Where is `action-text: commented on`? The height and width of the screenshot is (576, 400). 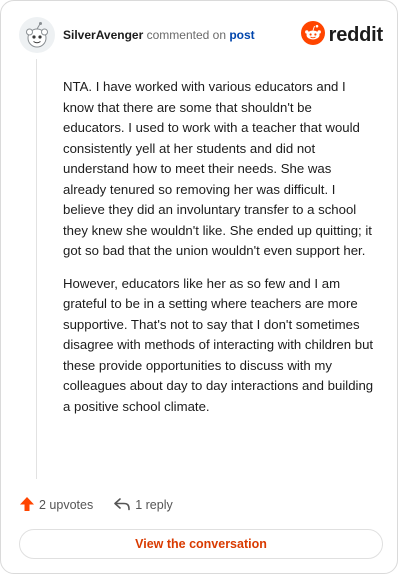
action-text: commented on is located at coordinates (186, 35).